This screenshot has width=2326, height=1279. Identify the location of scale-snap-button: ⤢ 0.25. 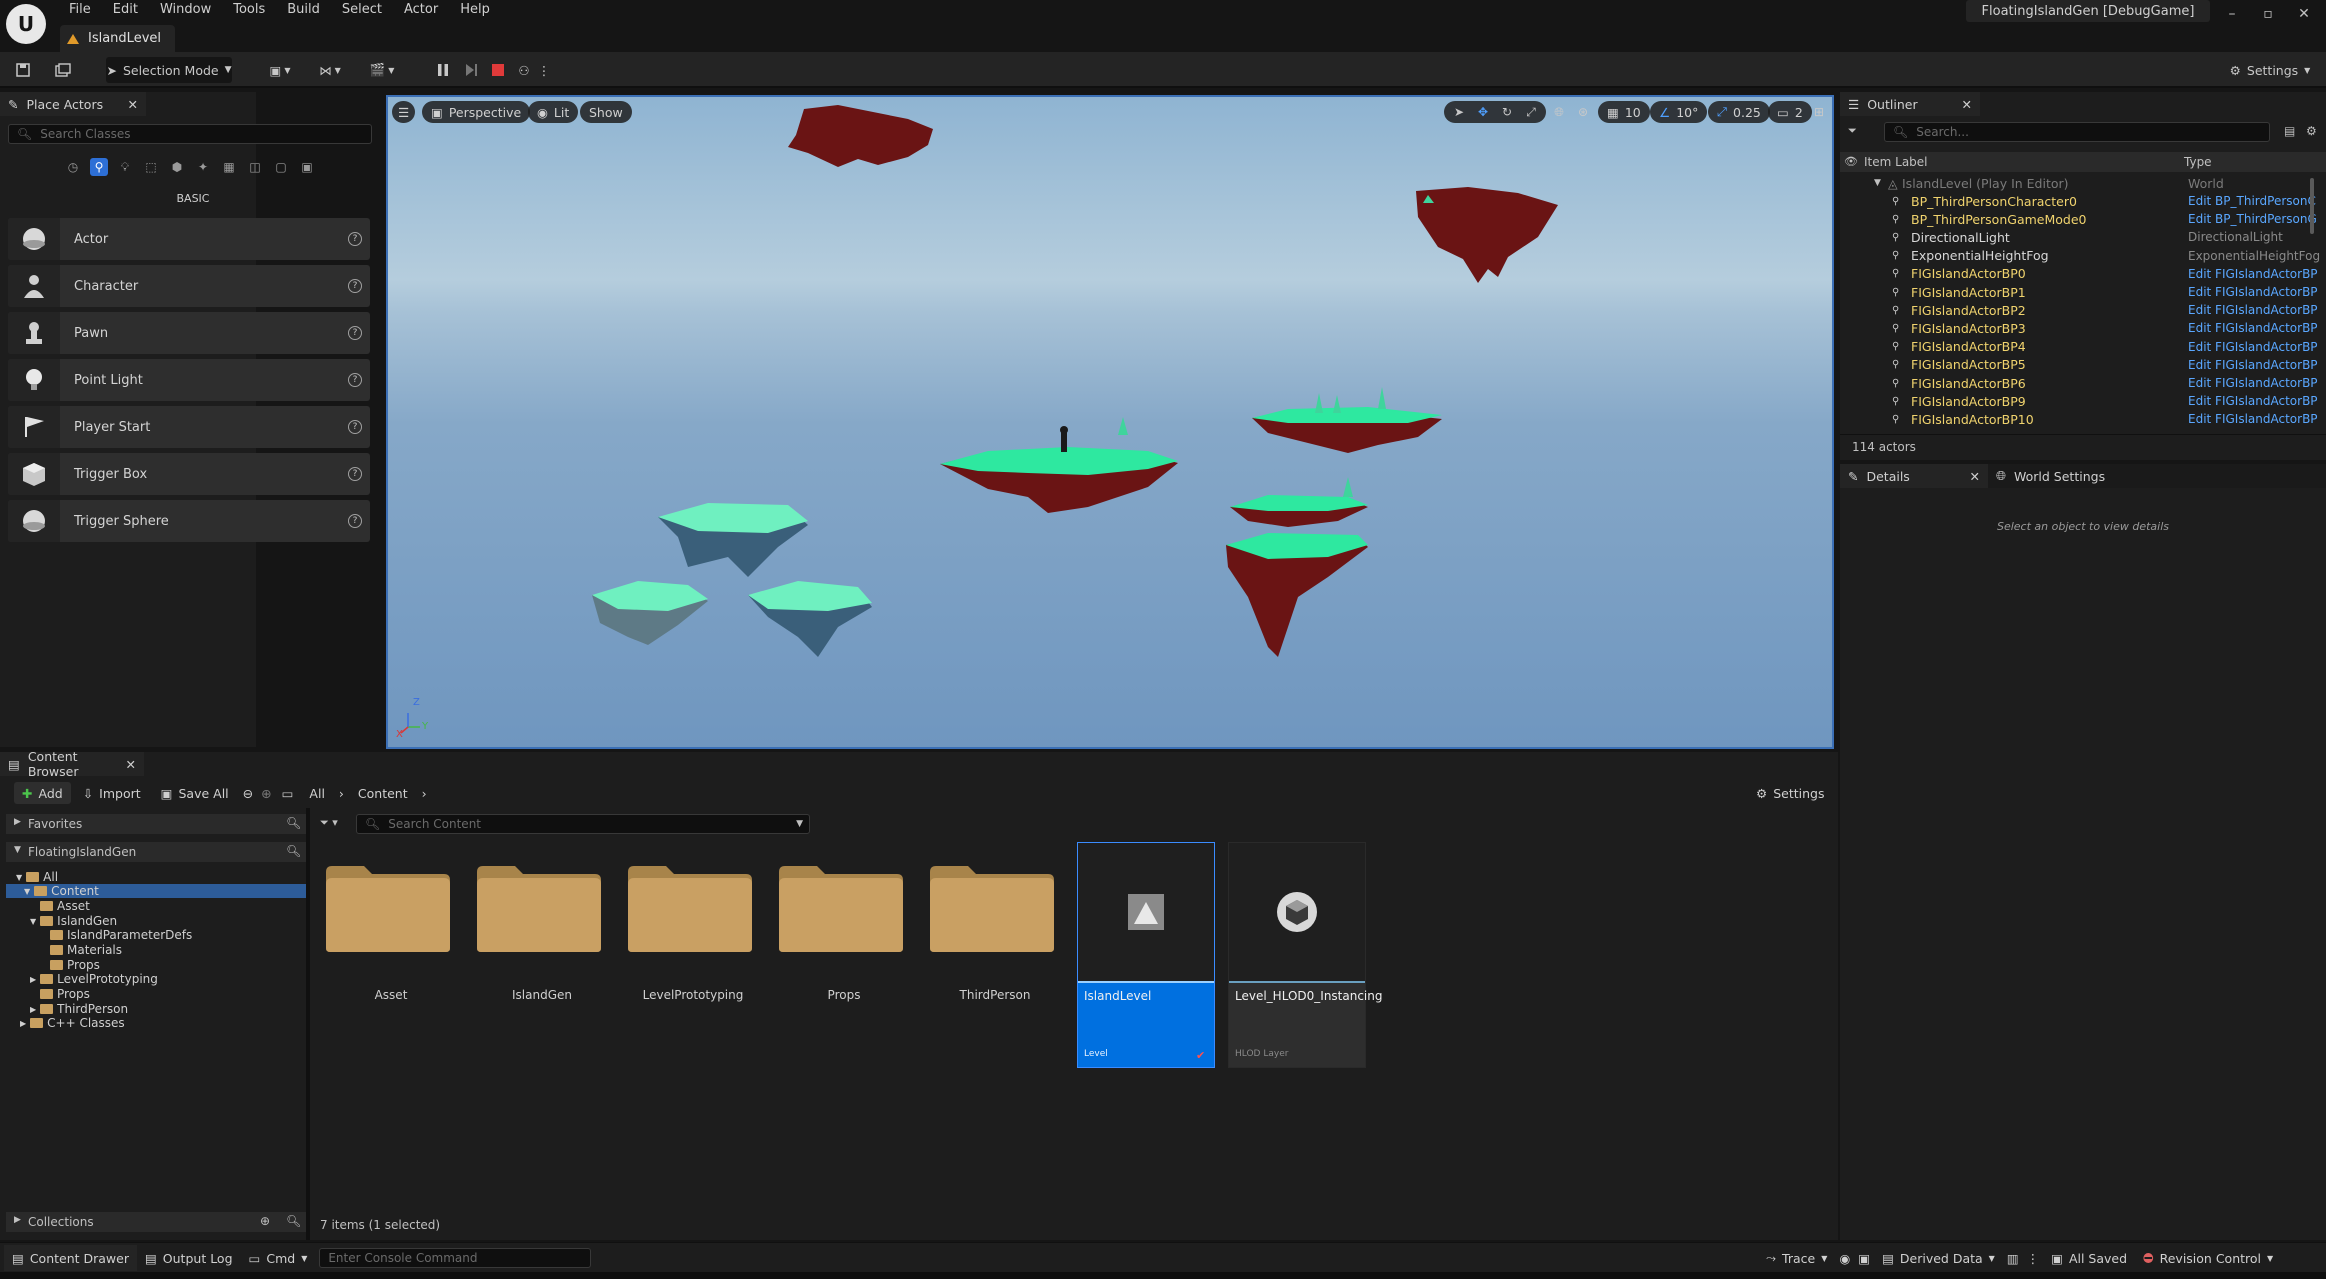
(1739, 112).